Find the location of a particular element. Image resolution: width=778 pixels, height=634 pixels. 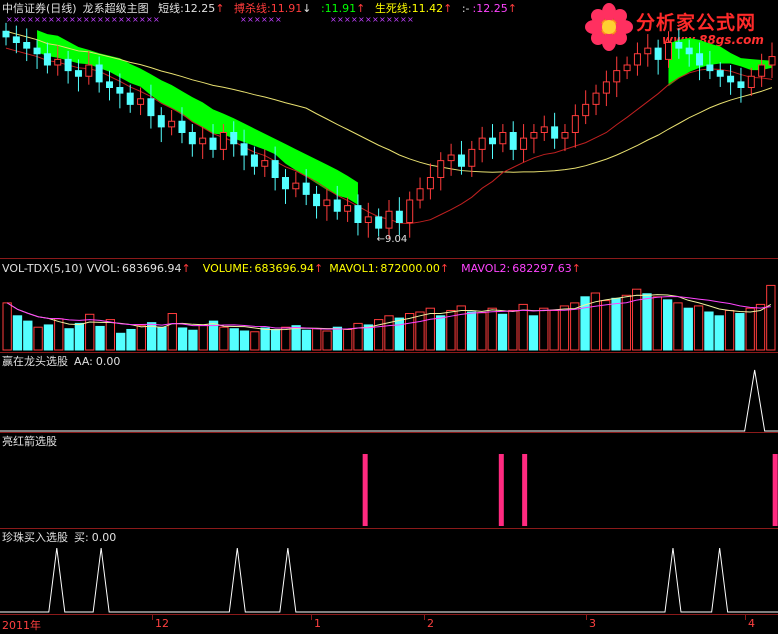

panel3-title: 赢在龙头选股 is located at coordinates (35, 361).